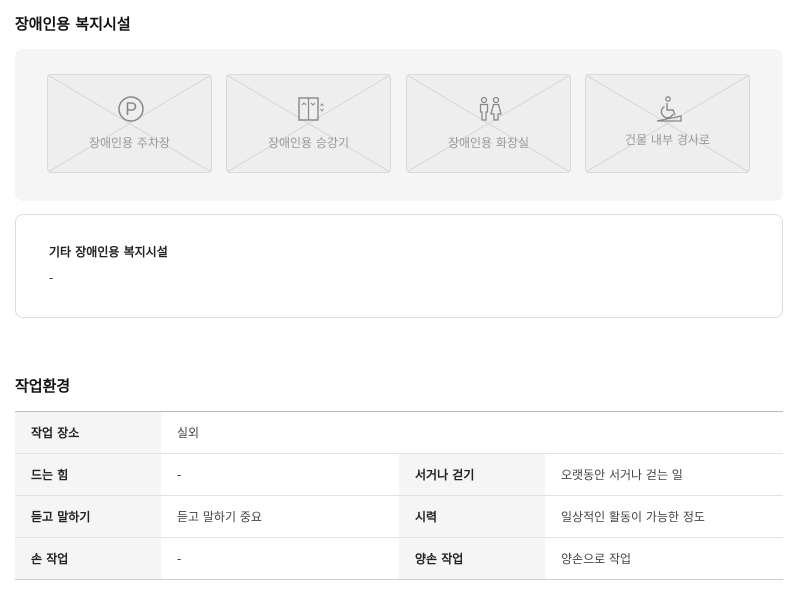  Describe the element at coordinates (43, 386) in the screenshot. I see `work-env-section-title: 작업환경` at that location.